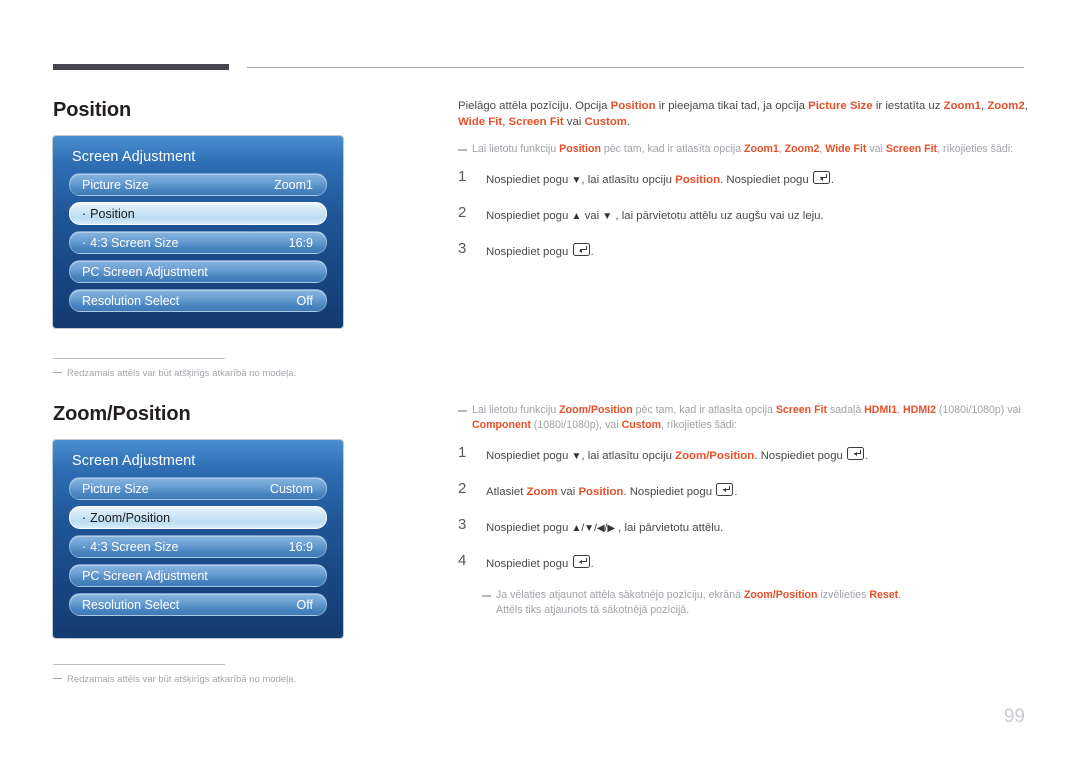 This screenshot has width=1080, height=763. I want to click on step-text-run: , lai pārvietotu attēlu., so click(669, 528).